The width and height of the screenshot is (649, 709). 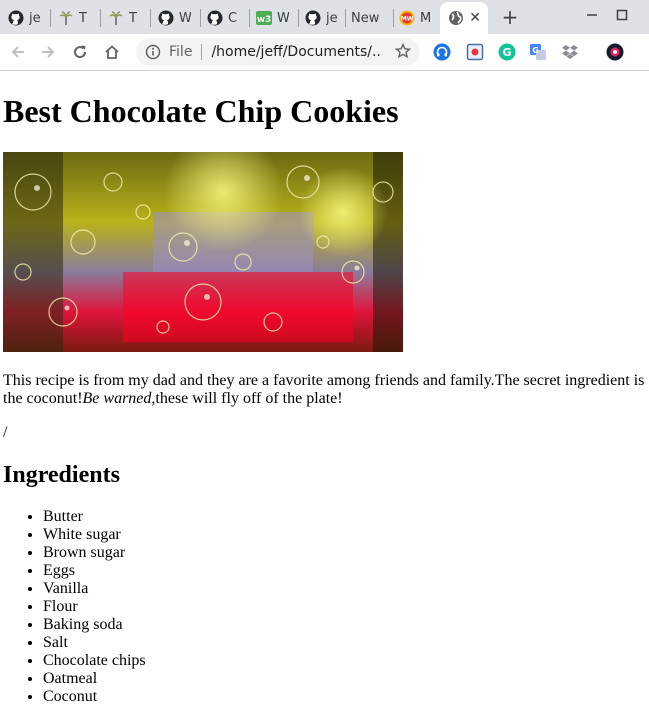 I want to click on reload-button, so click(x=80, y=52).